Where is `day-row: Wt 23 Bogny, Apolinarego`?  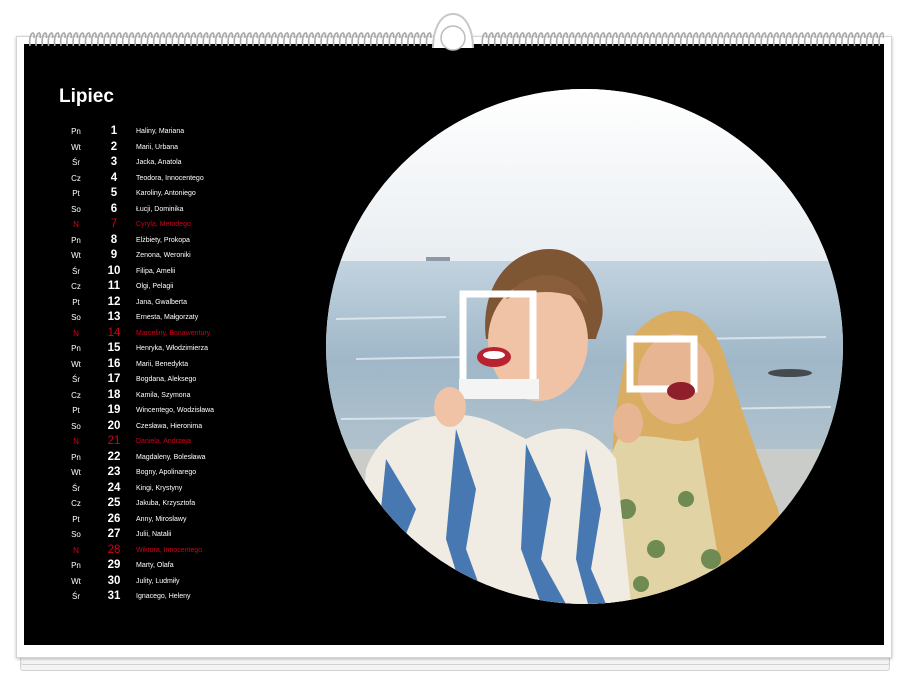
day-row: Wt 23 Bogny, Apolinarego is located at coordinates (184, 473).